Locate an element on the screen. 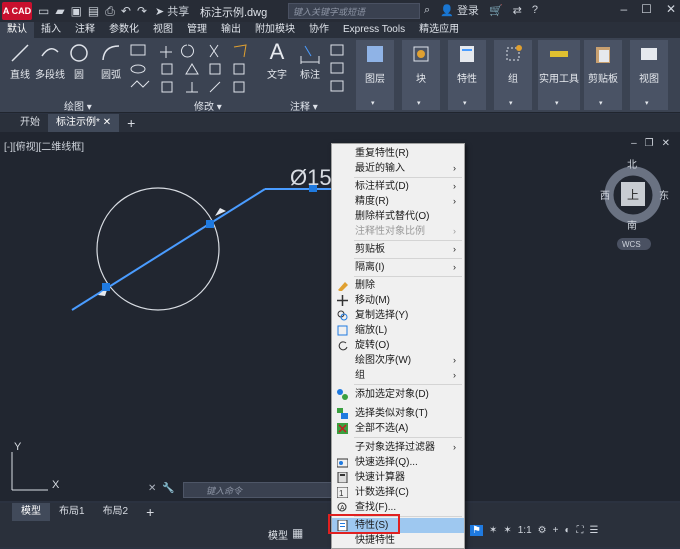 The image size is (680, 549). menu-item-move: 移动(M) is located at coordinates (398, 300).